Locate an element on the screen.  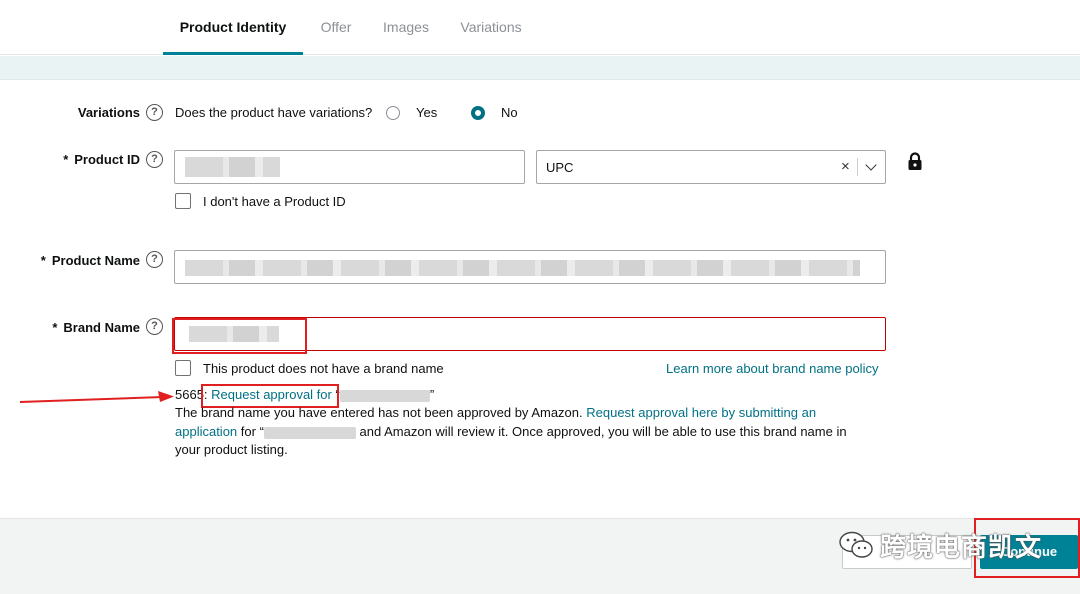
product-name-label: * Product Name is located at coordinates (80, 260).